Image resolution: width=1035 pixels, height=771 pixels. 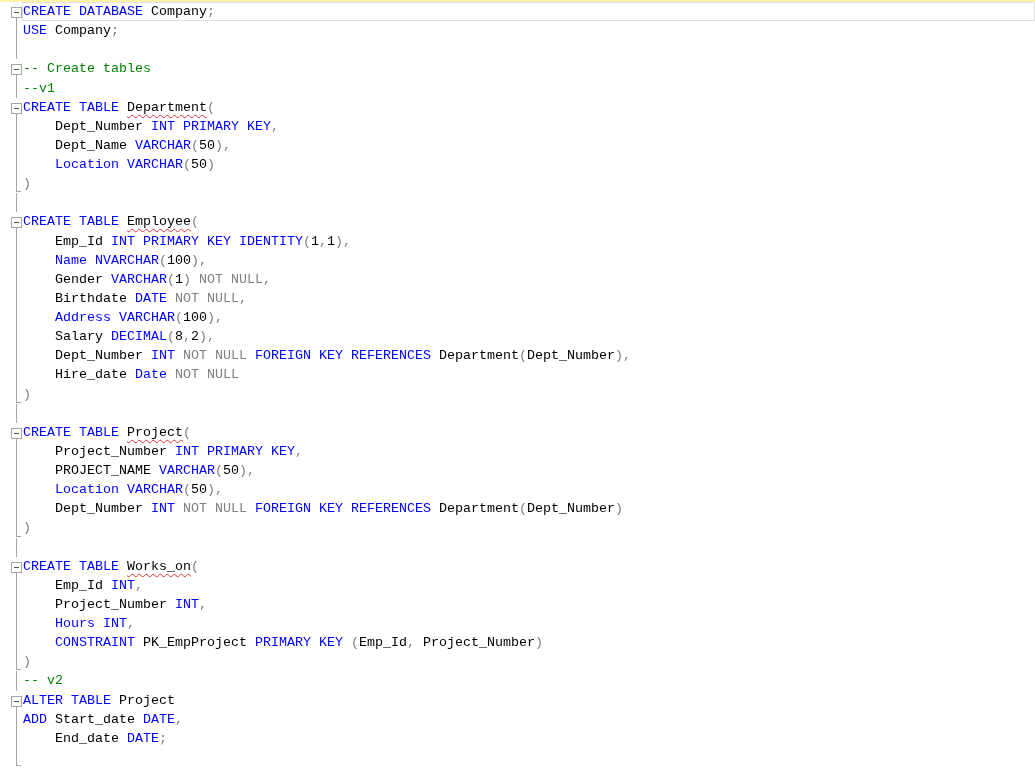 What do you see at coordinates (298, 643) in the screenshot?
I see `code-line: CONSTRAINT PK_EmpProject PRIMARY KEY (Emp_Id, Project_Number)` at bounding box center [298, 643].